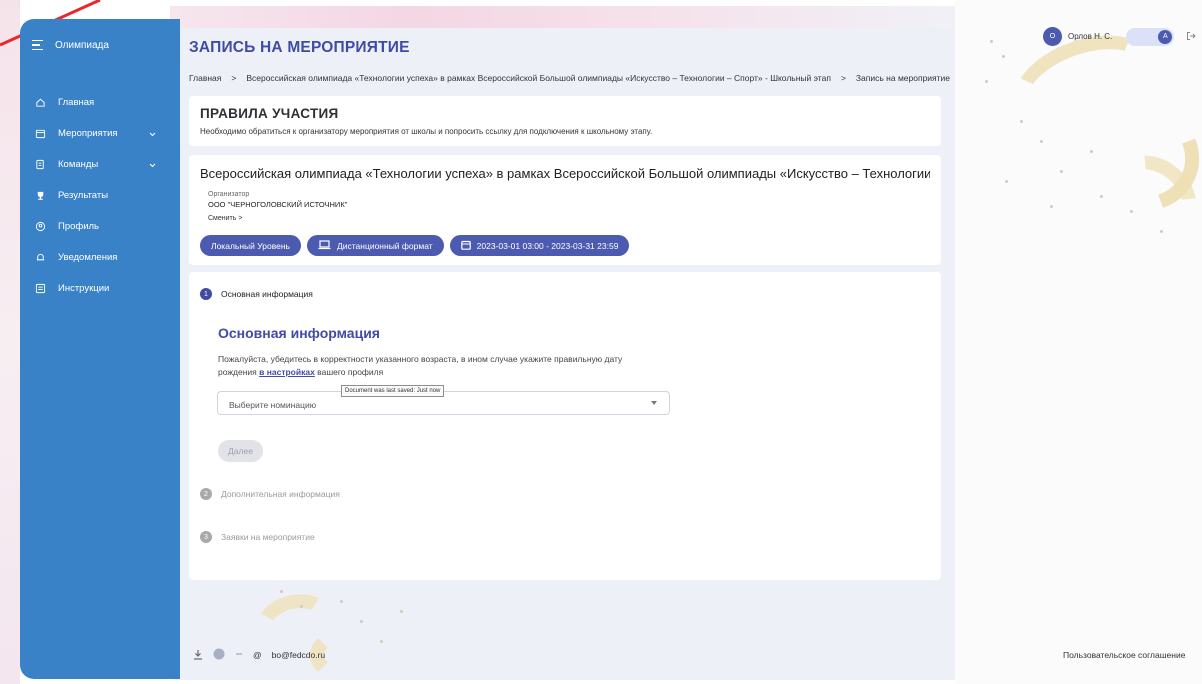 This screenshot has width=1202, height=684. What do you see at coordinates (278, 204) in the screenshot?
I see `organizer-name: ООО "ЧЕРНОГОЛОВСКИЙ ИСТОЧНИК"` at bounding box center [278, 204].